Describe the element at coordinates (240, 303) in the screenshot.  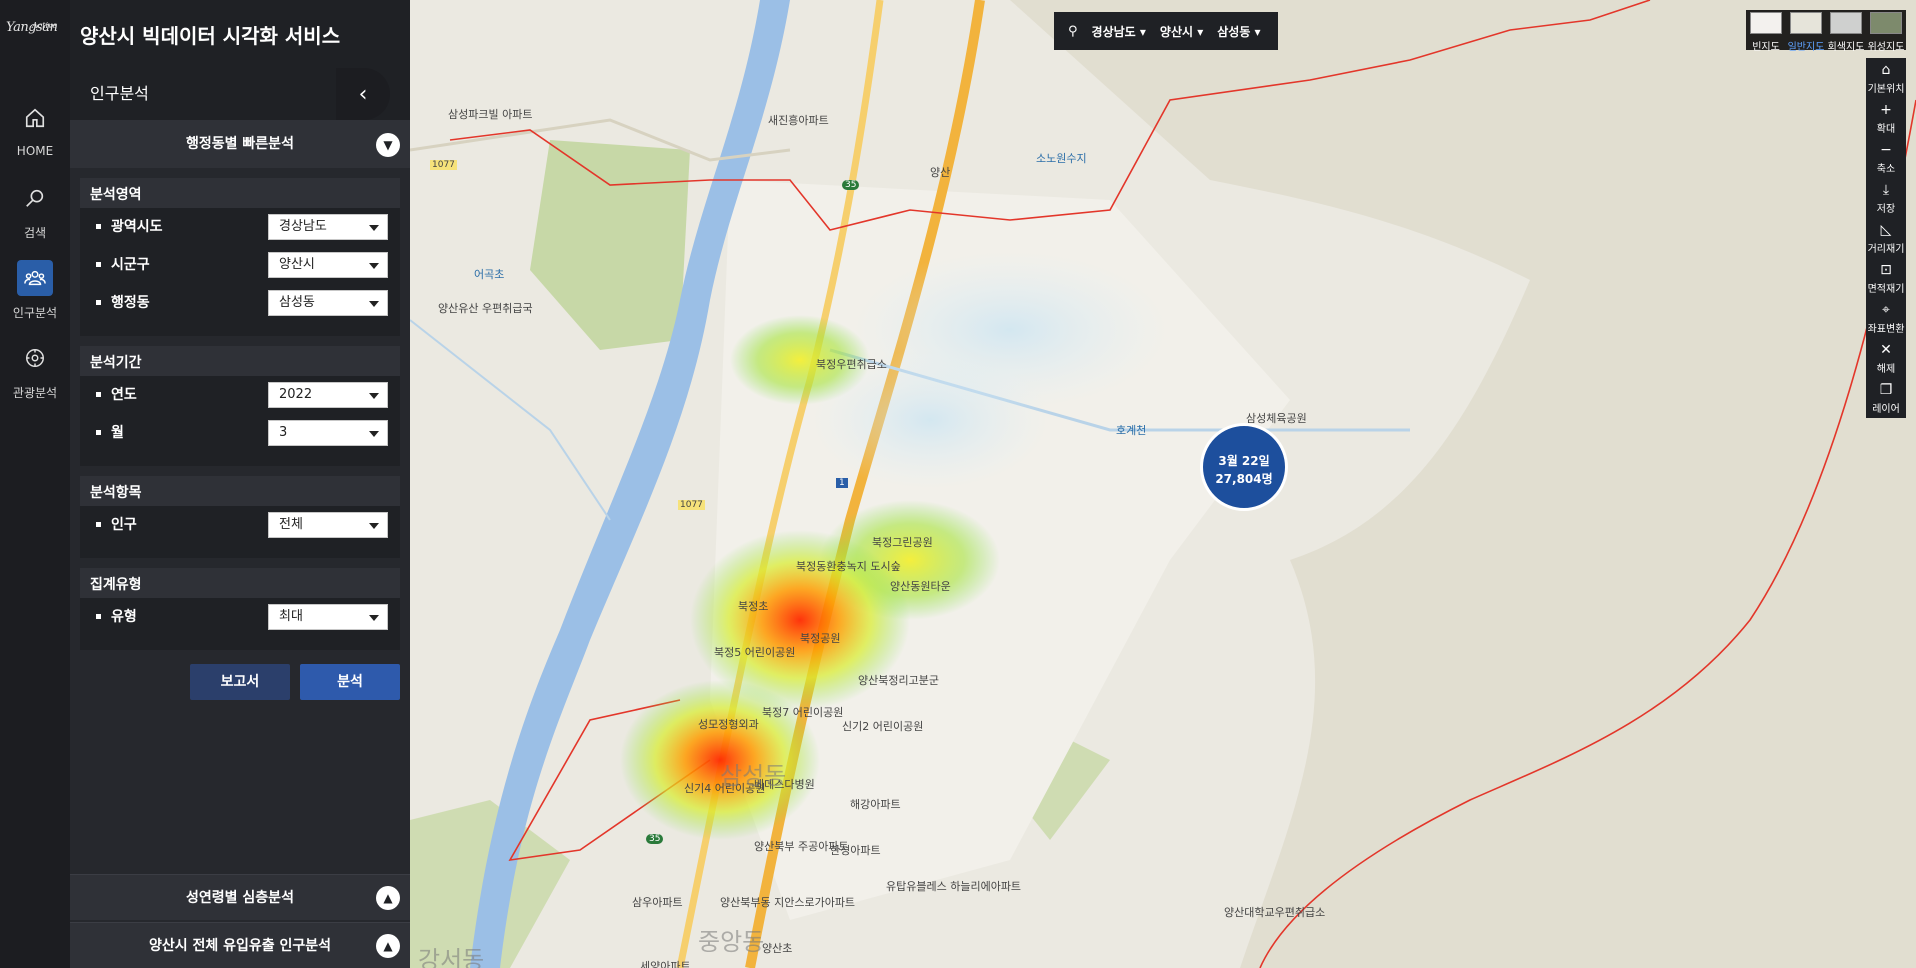
I see `field-dong: 행정동 삼성동` at that location.